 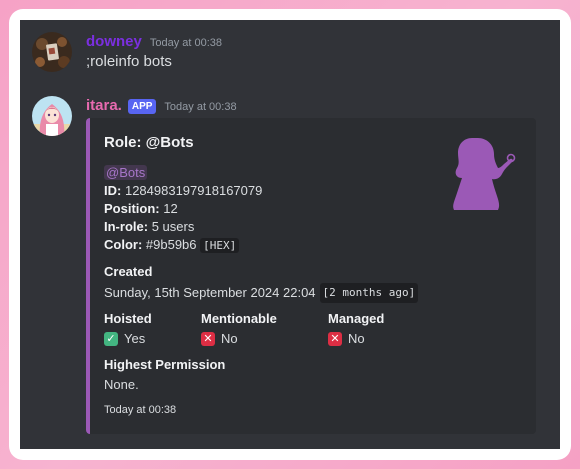 I want to click on avatar-itara-image, so click(x=52, y=116).